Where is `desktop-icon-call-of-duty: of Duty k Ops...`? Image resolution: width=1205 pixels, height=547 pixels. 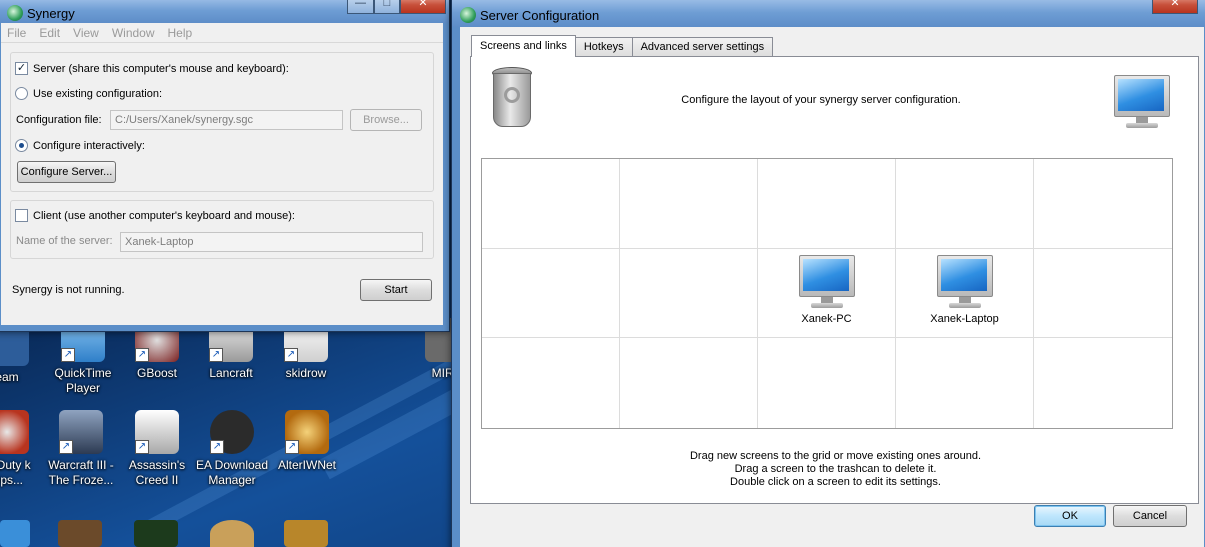
desktop-icon-call-of-duty: of Duty k Ops... is located at coordinates (22, 449).